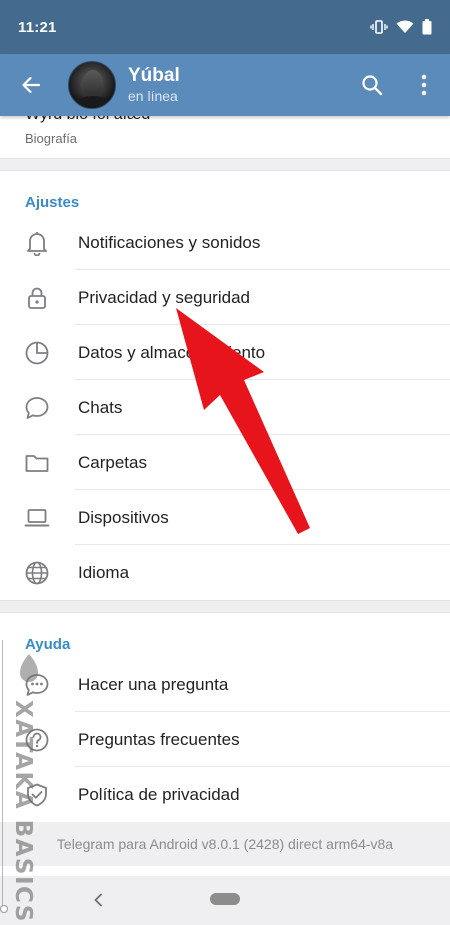 Image resolution: width=450 pixels, height=925 pixels. I want to click on profile-title: Yúbal en línea, so click(237, 85).